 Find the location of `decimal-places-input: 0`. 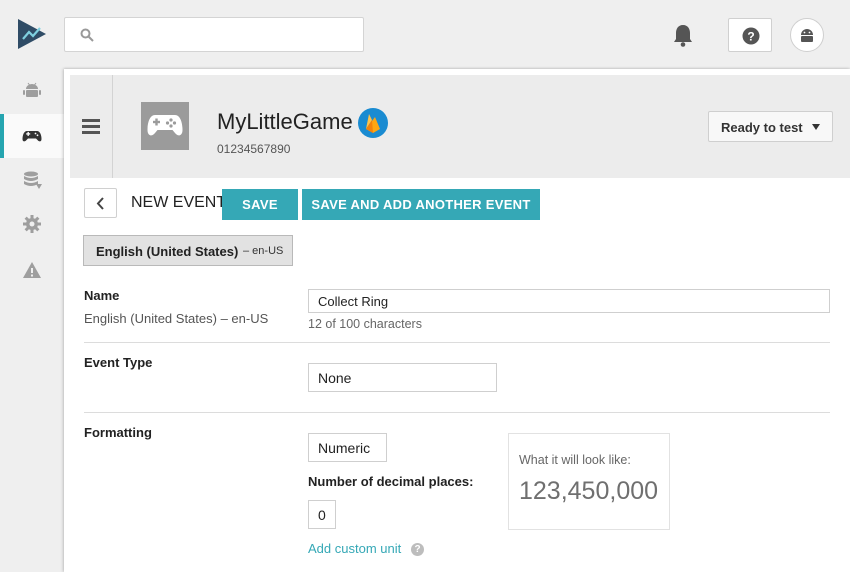

decimal-places-input: 0 is located at coordinates (322, 514).